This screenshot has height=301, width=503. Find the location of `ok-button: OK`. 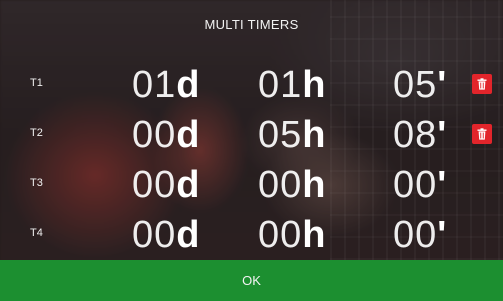

ok-button: OK is located at coordinates (251, 280).